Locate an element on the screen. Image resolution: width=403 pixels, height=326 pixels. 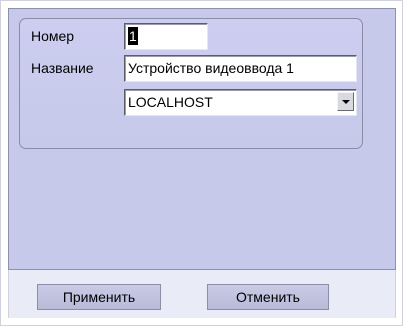
number-label: Номер is located at coordinates (53, 36).